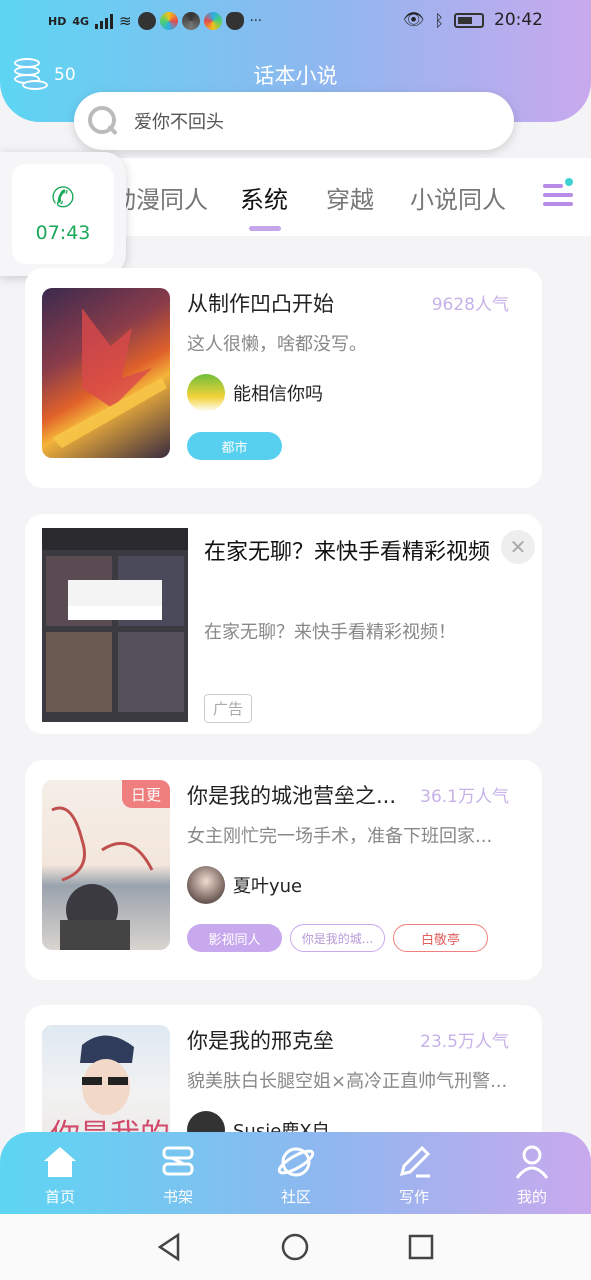  What do you see at coordinates (146, 794) in the screenshot?
I see `daily-update-badge: 日更` at bounding box center [146, 794].